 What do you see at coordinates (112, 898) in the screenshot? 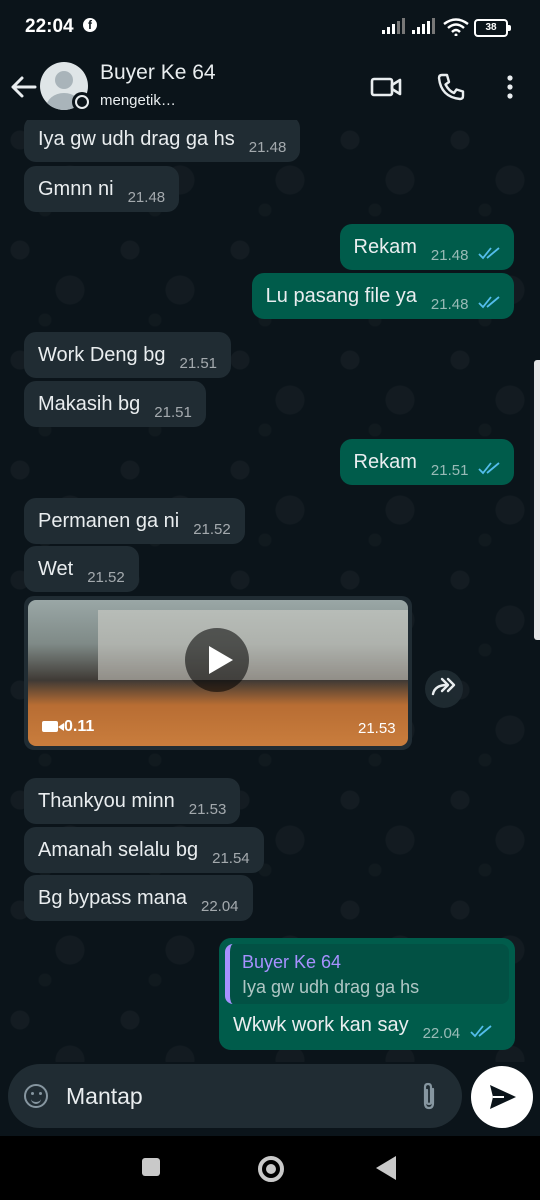
I see `message-text: Bg bypass mana` at bounding box center [112, 898].